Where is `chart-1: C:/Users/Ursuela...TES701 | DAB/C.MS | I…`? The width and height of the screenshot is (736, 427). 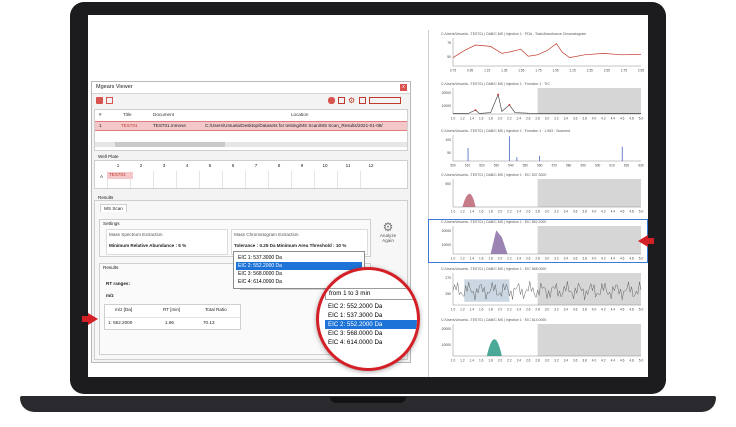 chart-1: C:/Users/Ursuela...TES701 | DAB/C.MS | I… is located at coordinates (538, 53).